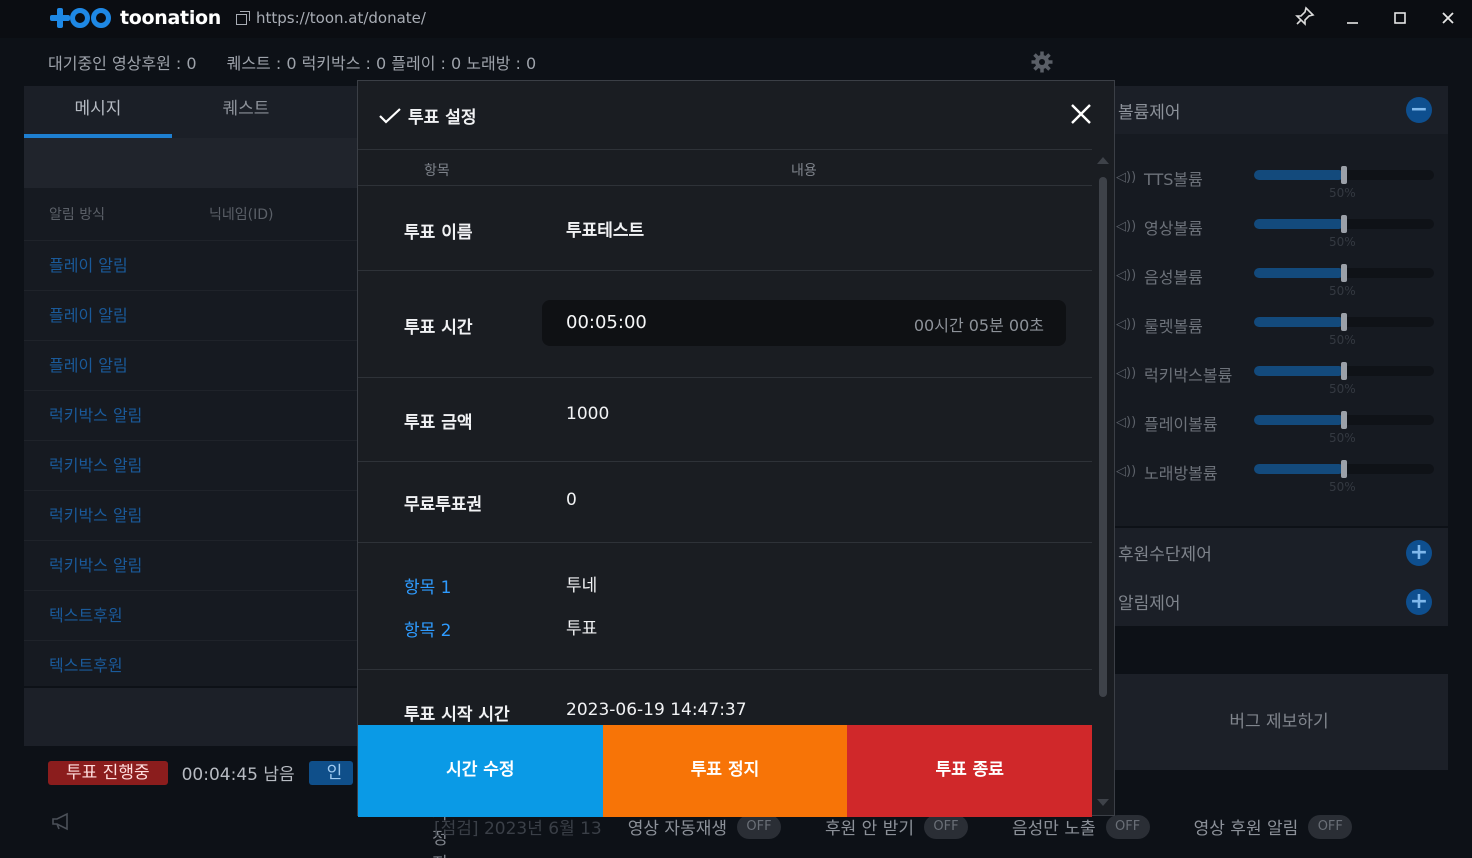 This screenshot has width=1472, height=858. I want to click on vote-item-value: 투표, so click(582, 629).